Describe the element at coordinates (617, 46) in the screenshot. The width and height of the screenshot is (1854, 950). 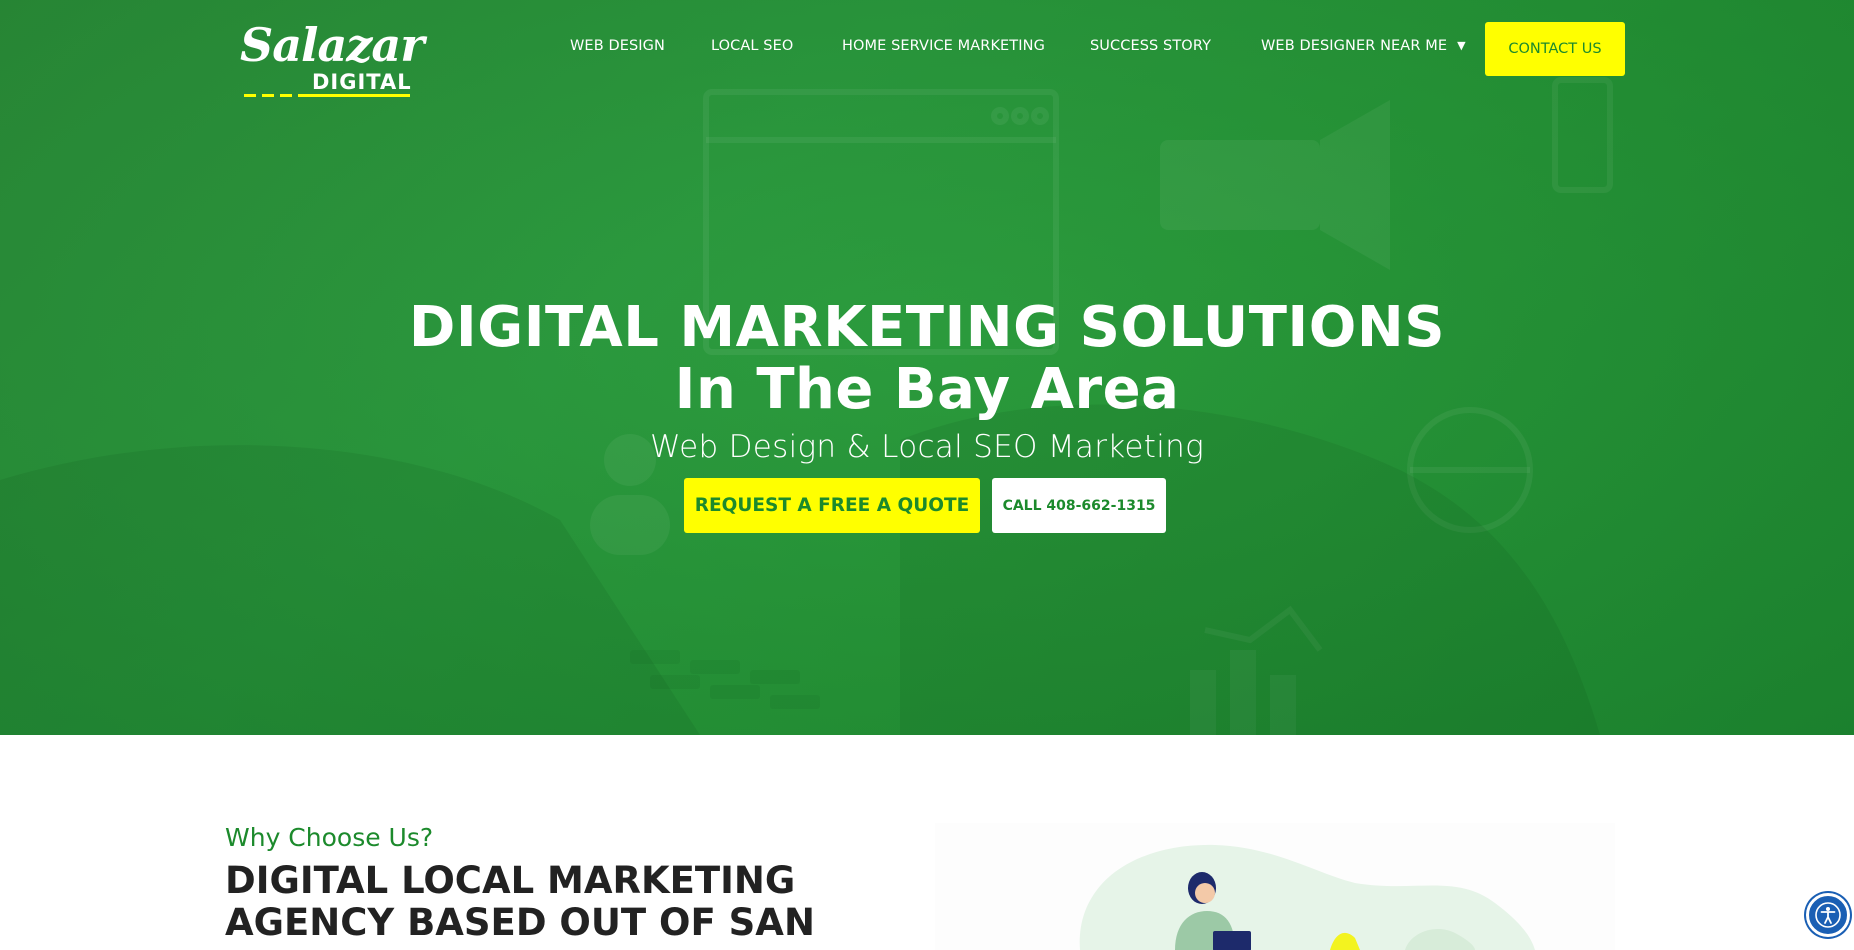
I see `nav-web-design: WEB DESIGN` at that location.